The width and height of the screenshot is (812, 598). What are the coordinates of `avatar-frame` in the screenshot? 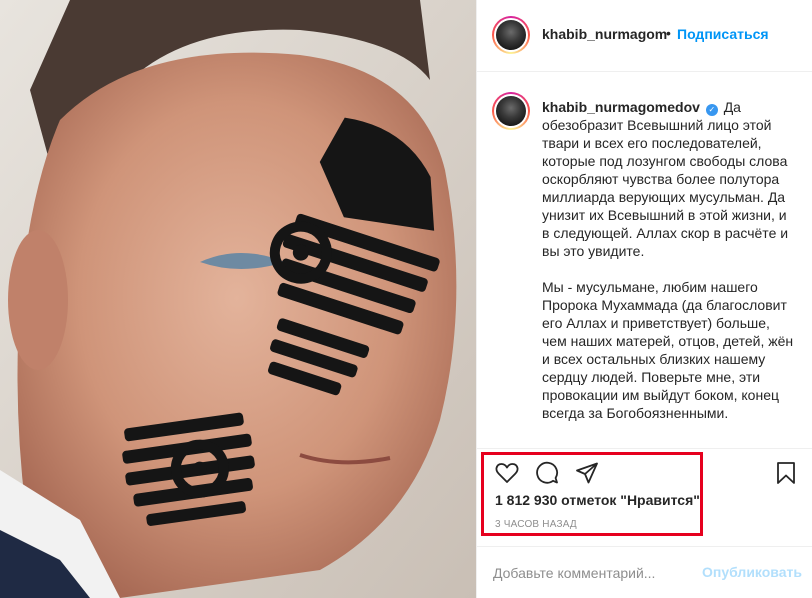 It's located at (511, 35).